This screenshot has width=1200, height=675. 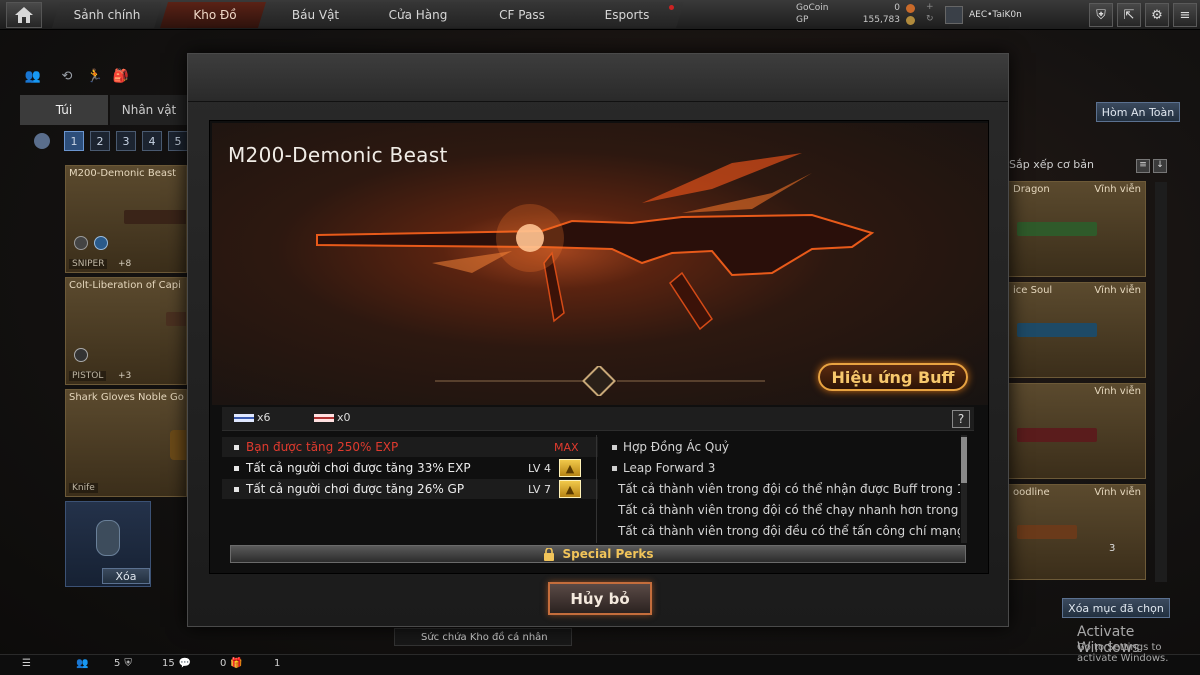 I want to click on delete-button: Xóa, so click(x=126, y=576).